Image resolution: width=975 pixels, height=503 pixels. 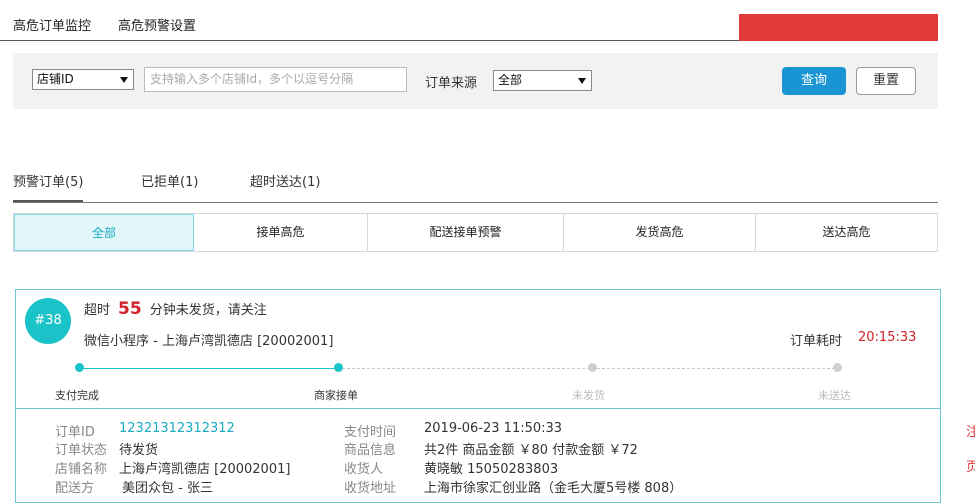 I want to click on order-id-label: 订单ID, so click(x=75, y=432).